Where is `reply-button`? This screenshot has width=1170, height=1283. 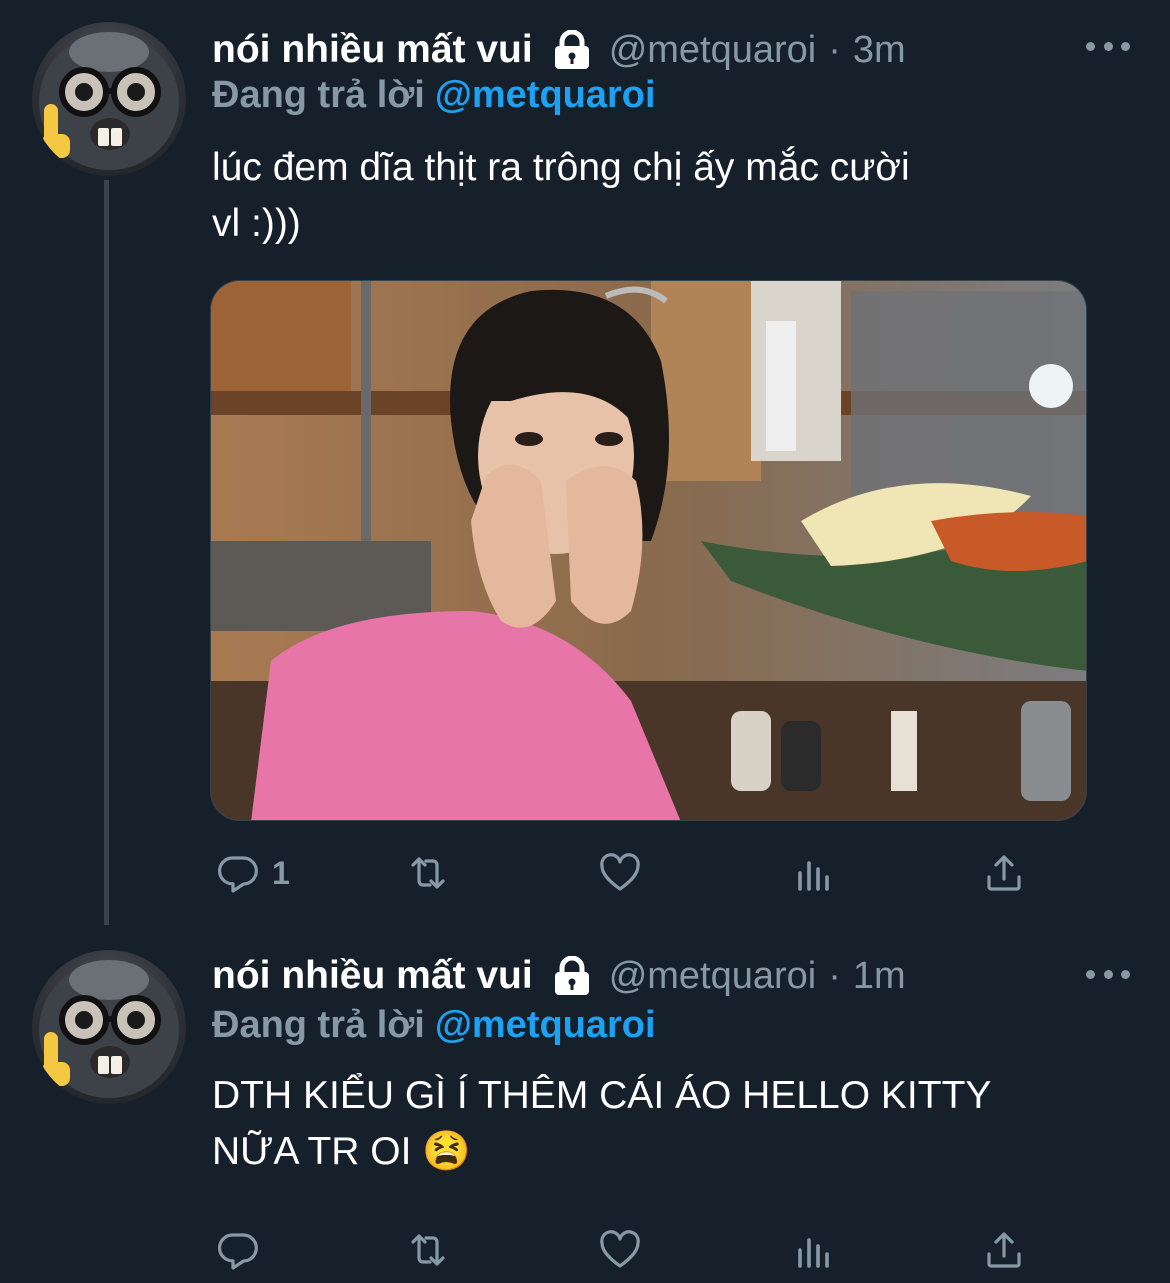 reply-button is located at coordinates (243, 1250).